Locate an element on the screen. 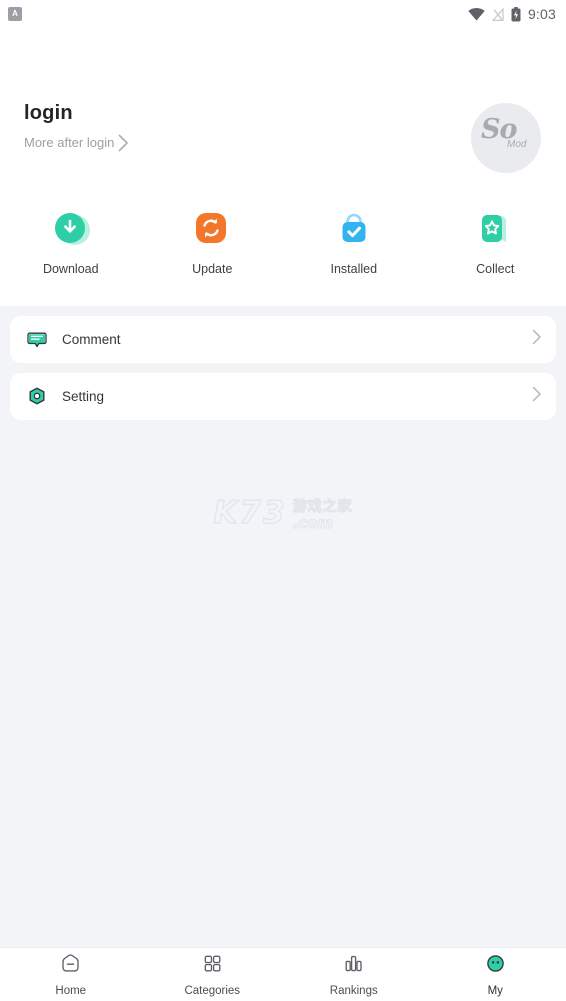  collect-star-icon is located at coordinates (495, 229).